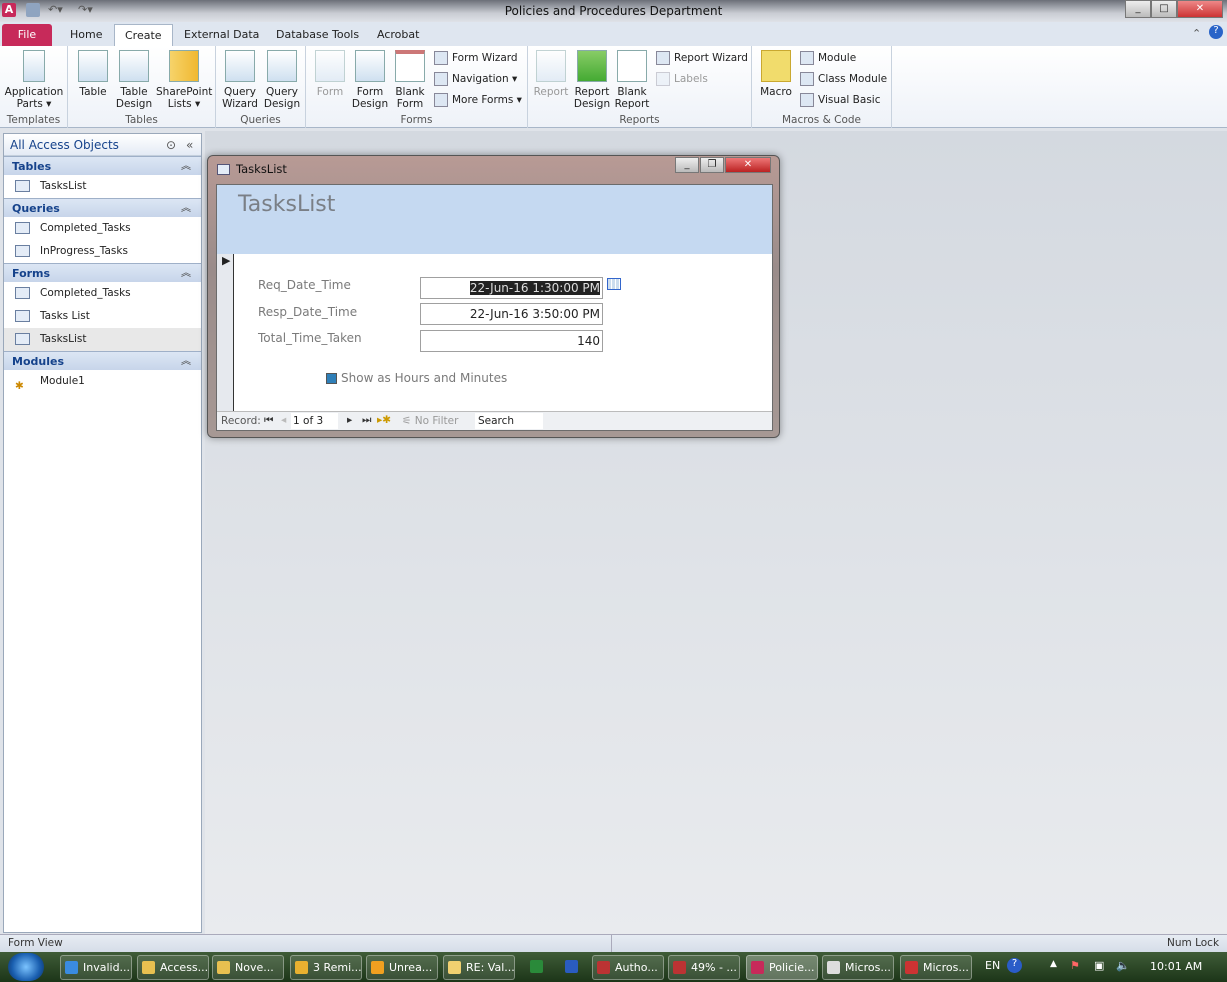  I want to click on nav-item-inprogress-tasks-query: InProgress_Tasks, so click(102, 251).